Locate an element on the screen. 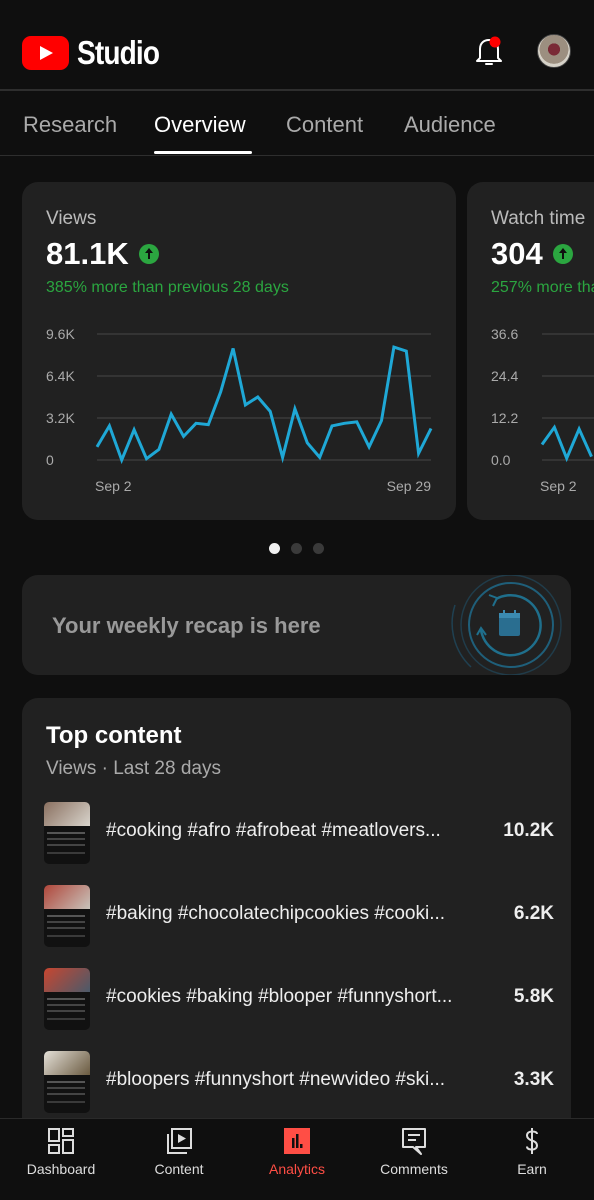 The image size is (594, 1200). youtube-studio-logo: Studio is located at coordinates (98, 53).